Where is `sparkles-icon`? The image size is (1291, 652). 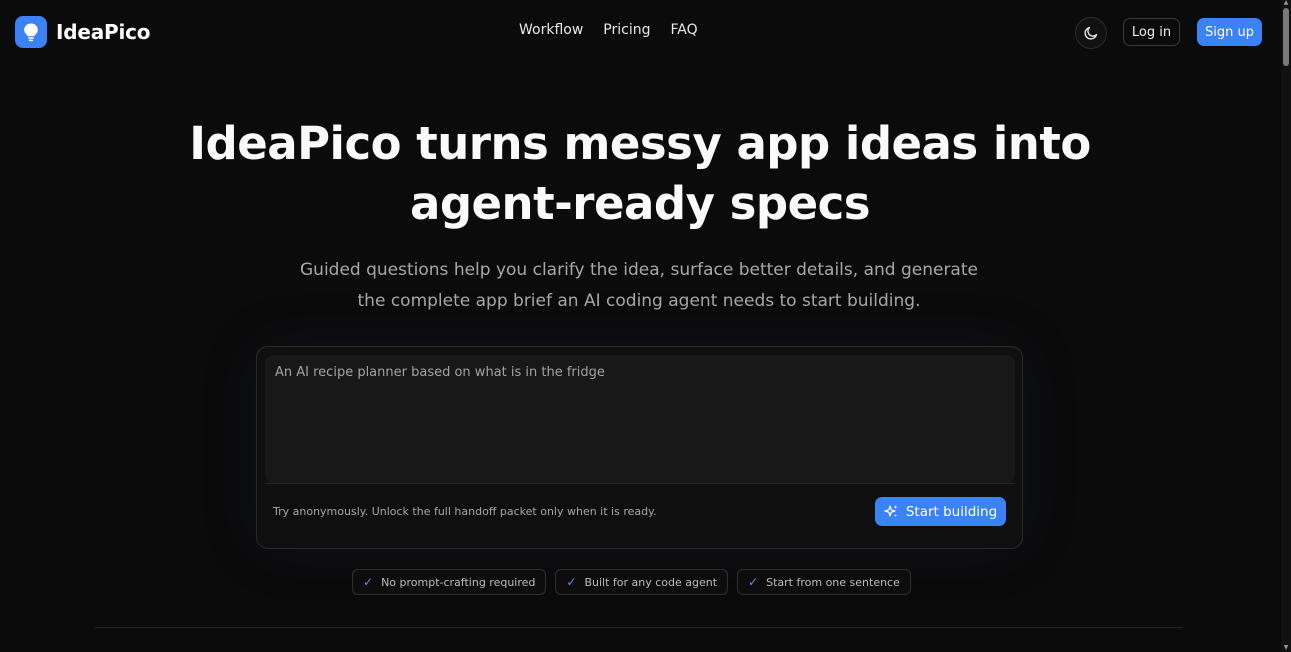
sparkles-icon is located at coordinates (891, 511).